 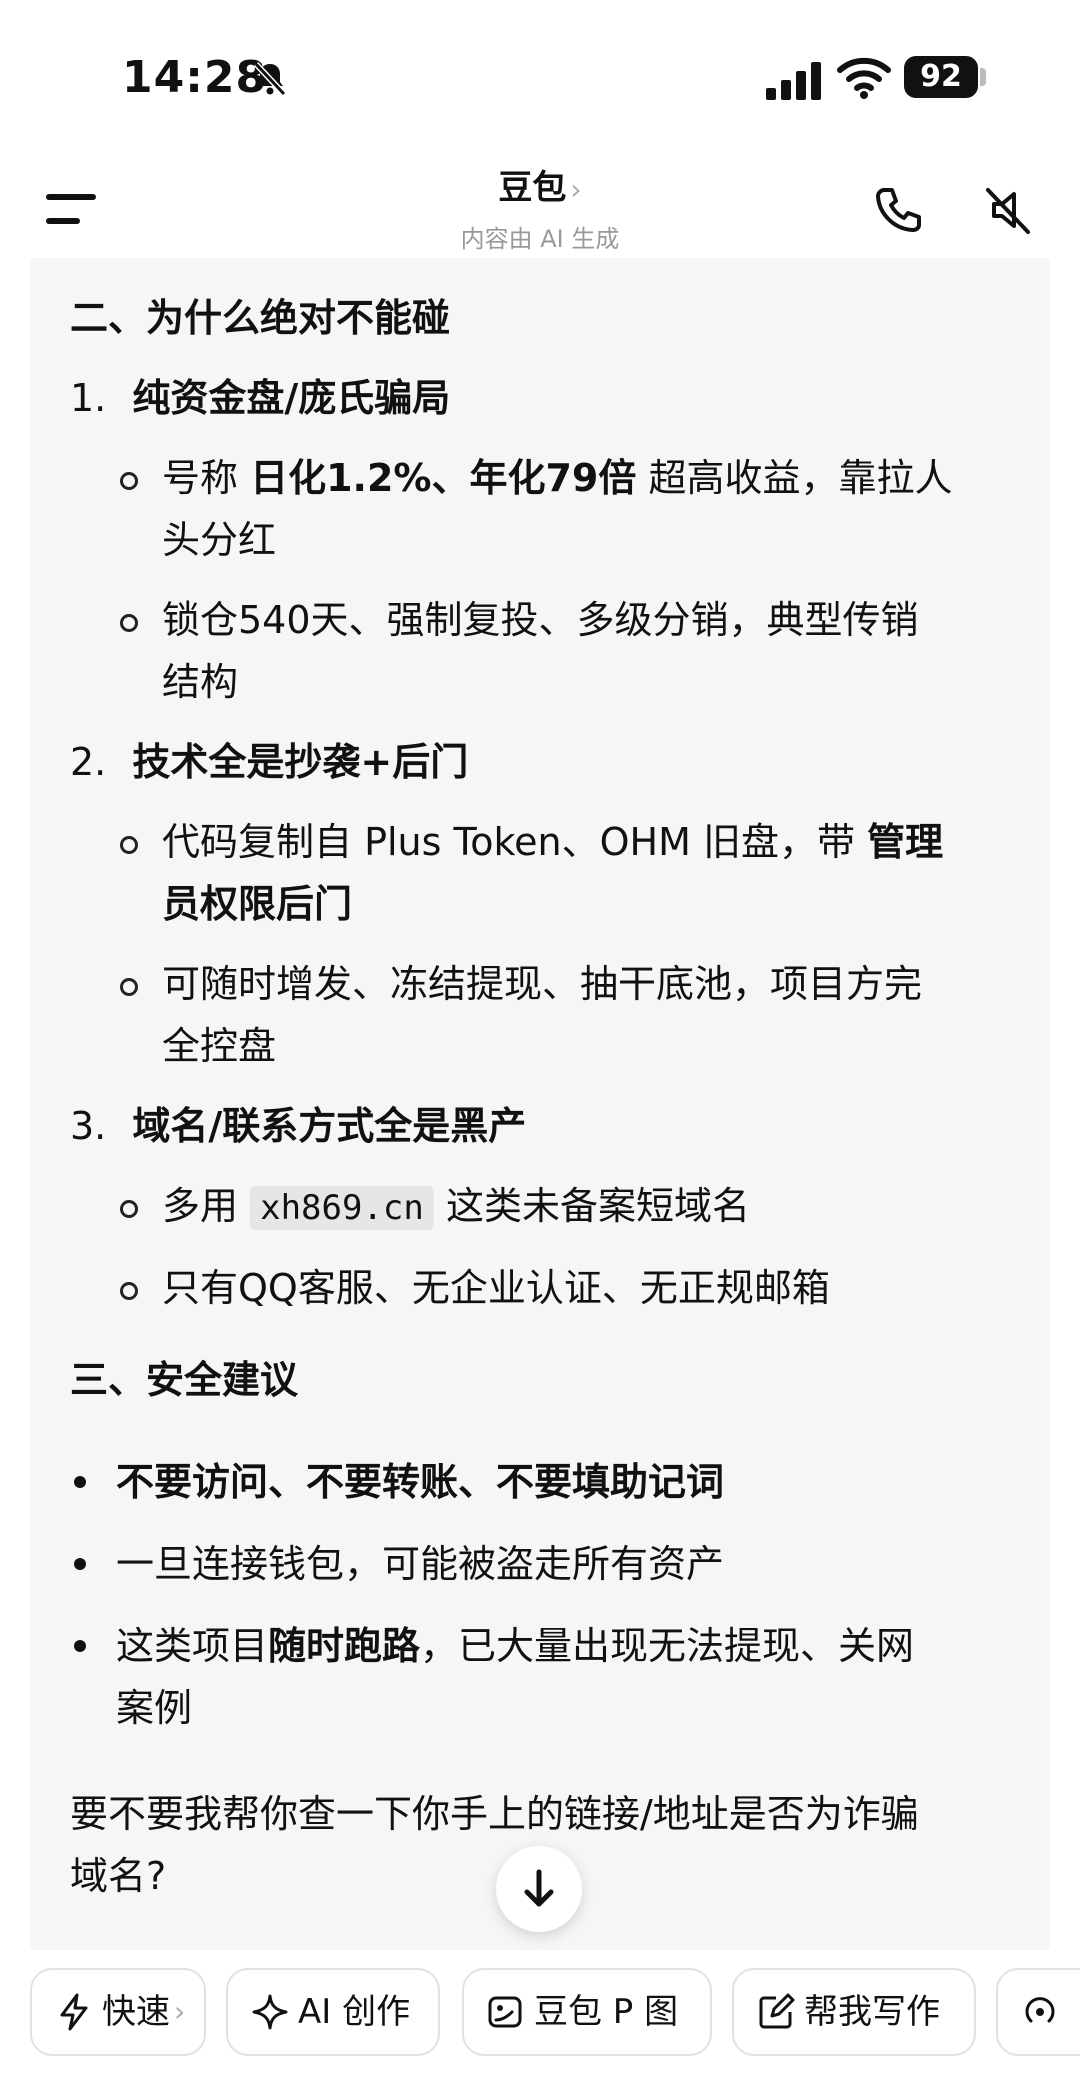 What do you see at coordinates (1008, 210) in the screenshot?
I see `speaker-mute-icon` at bounding box center [1008, 210].